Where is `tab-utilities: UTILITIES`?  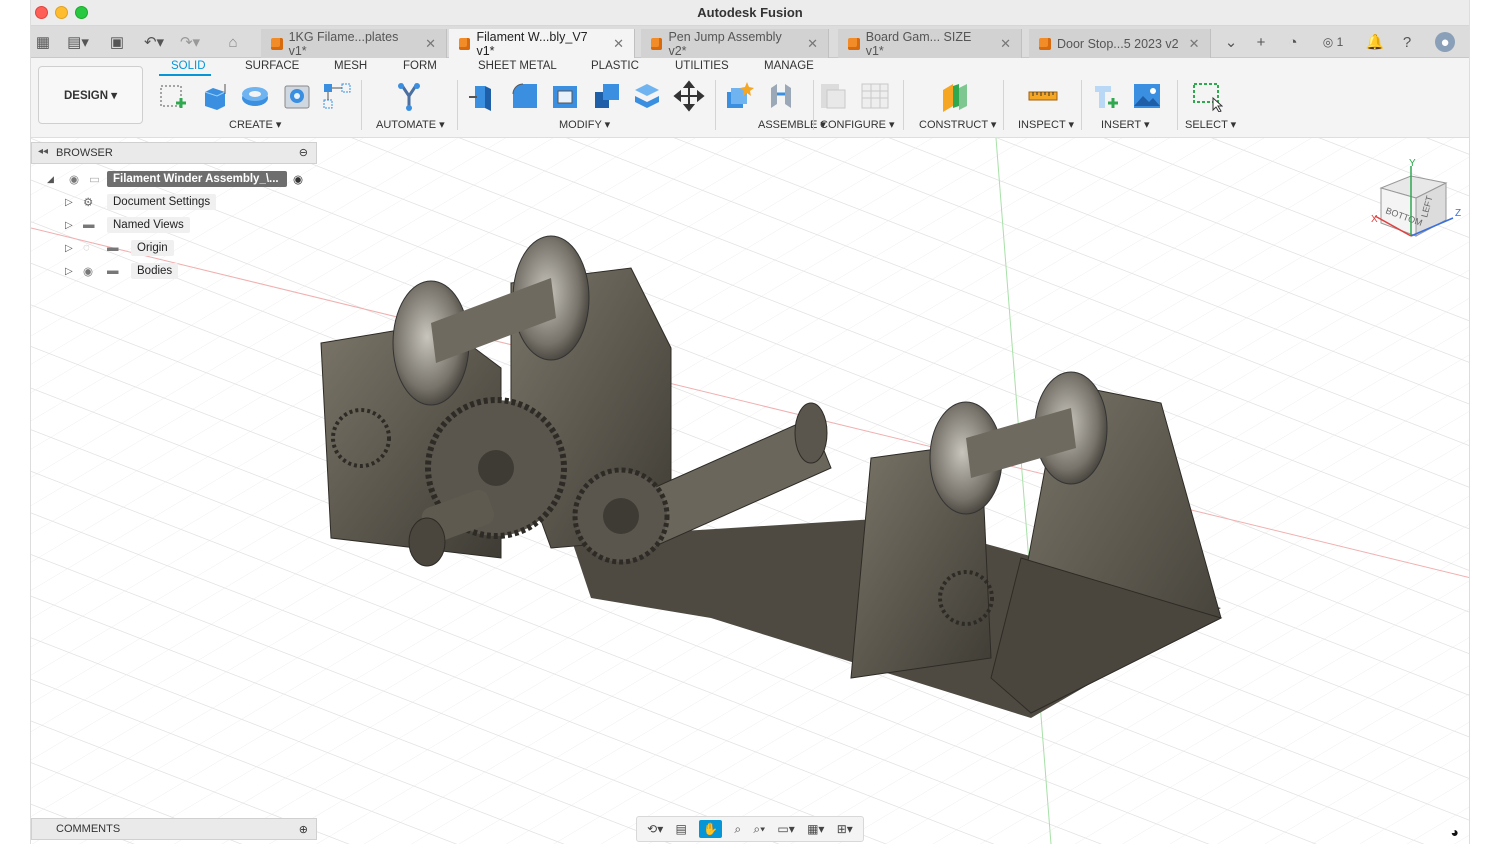 tab-utilities: UTILITIES is located at coordinates (702, 66).